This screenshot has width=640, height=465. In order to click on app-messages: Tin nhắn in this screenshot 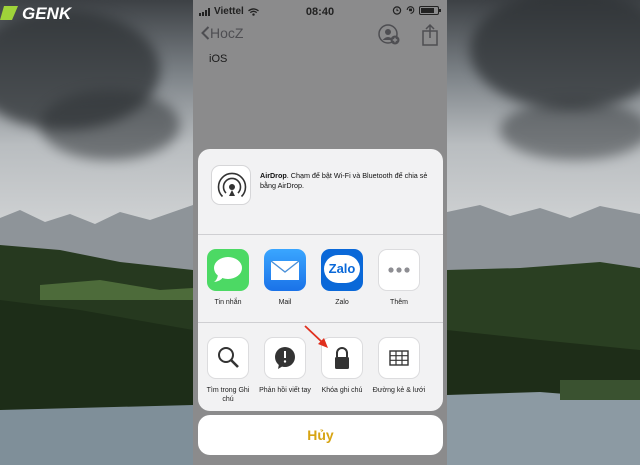, I will do `click(228, 278)`.